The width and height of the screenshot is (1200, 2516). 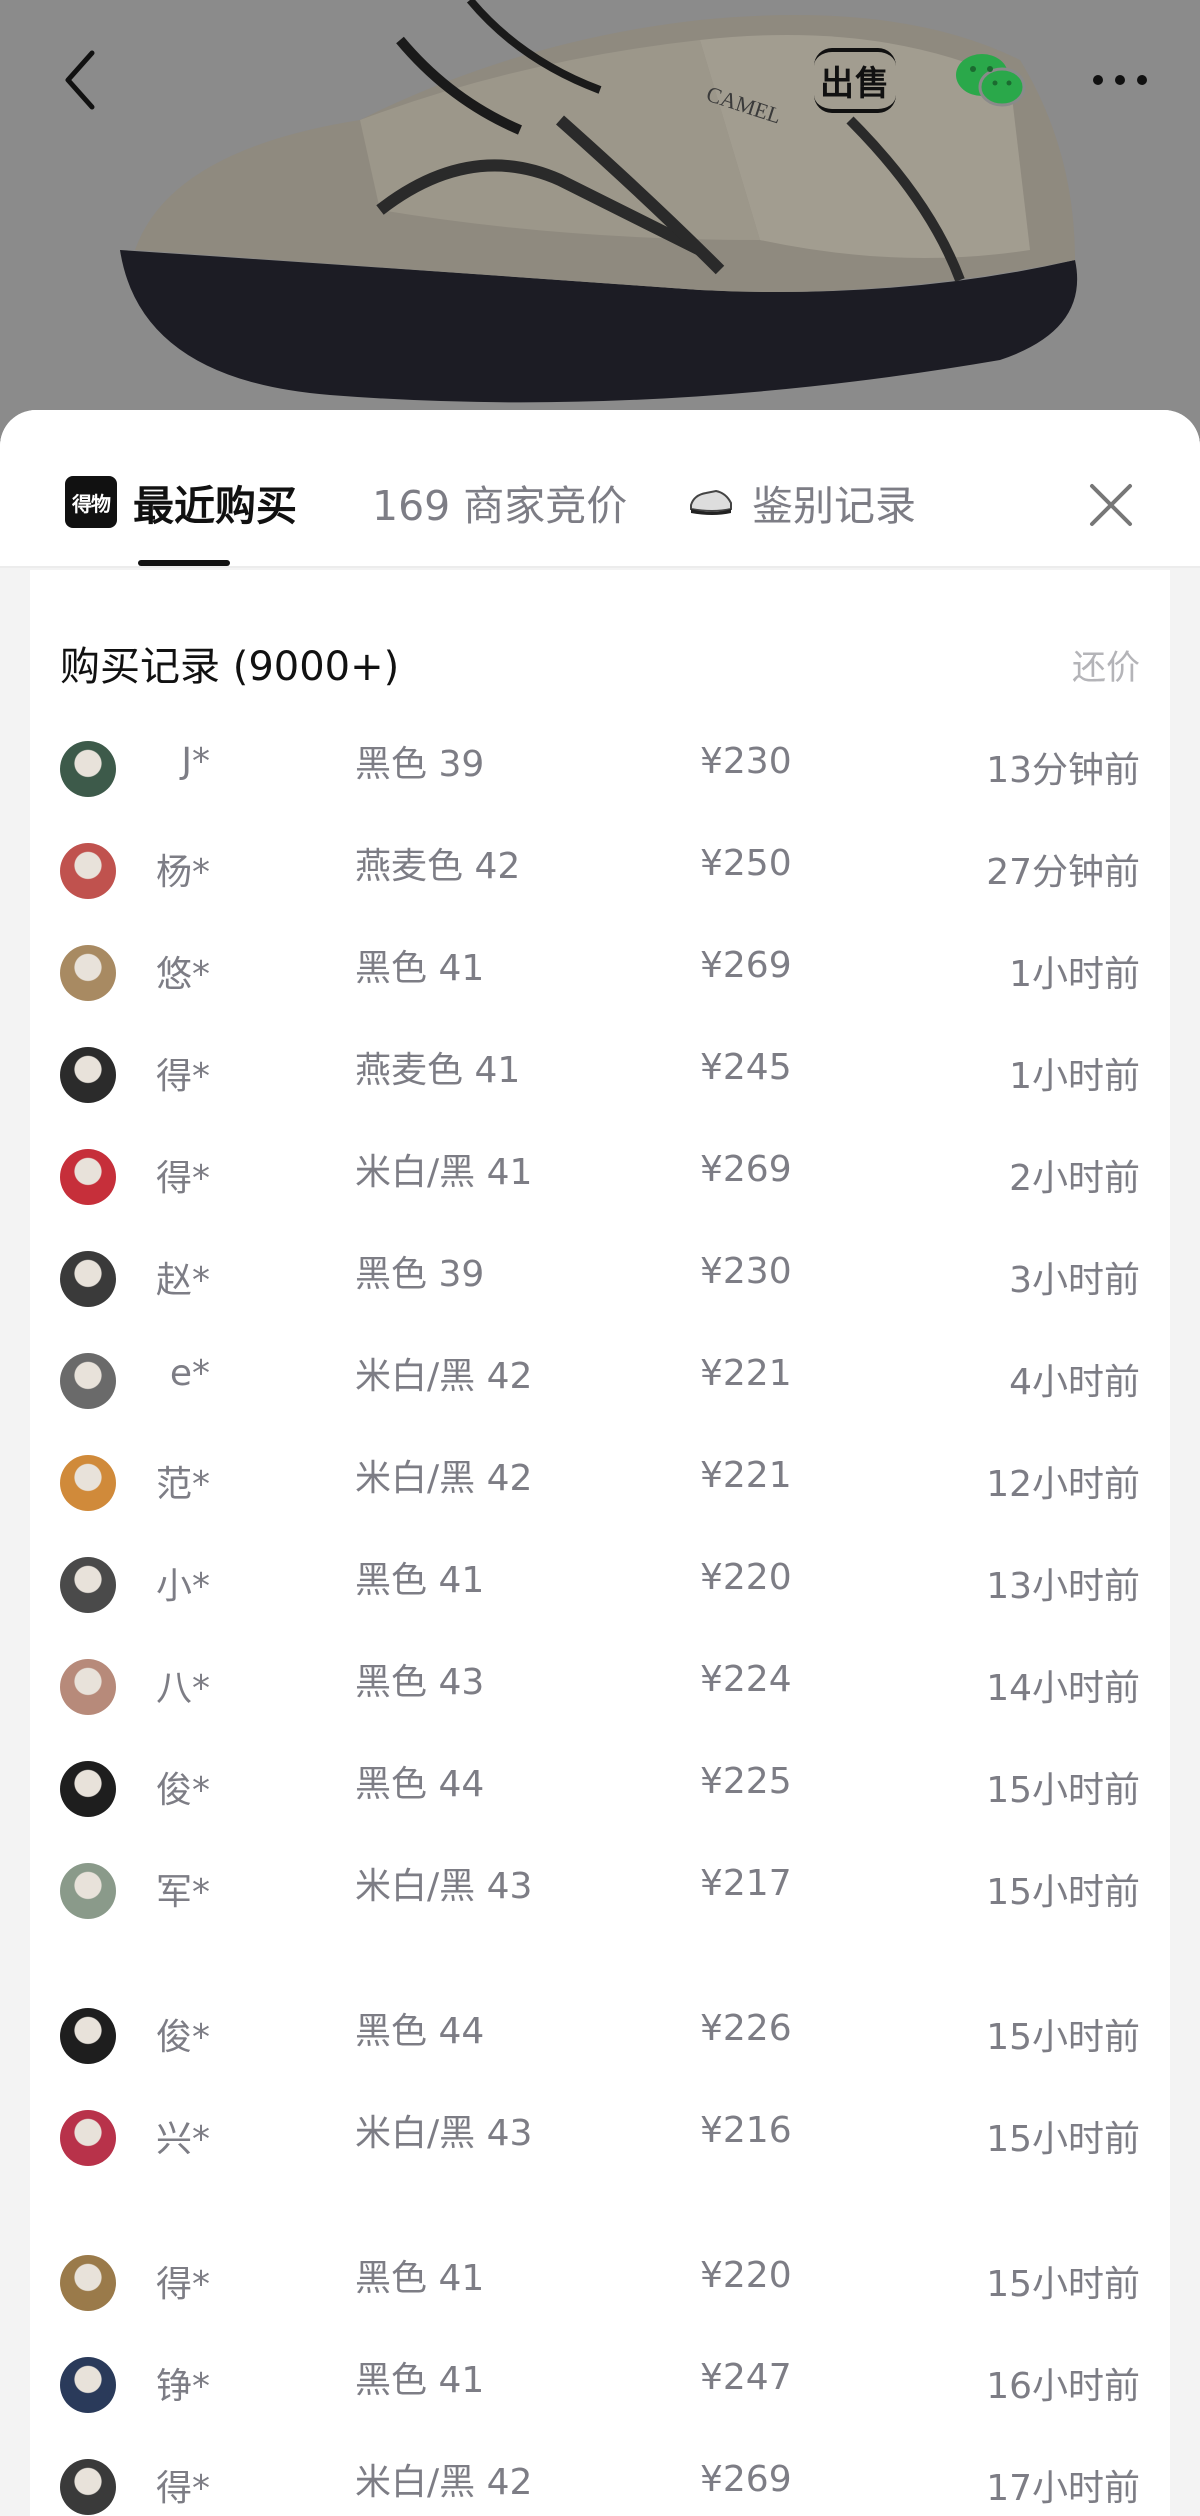 I want to click on sale-time: 27分钟前, so click(x=1063, y=872).